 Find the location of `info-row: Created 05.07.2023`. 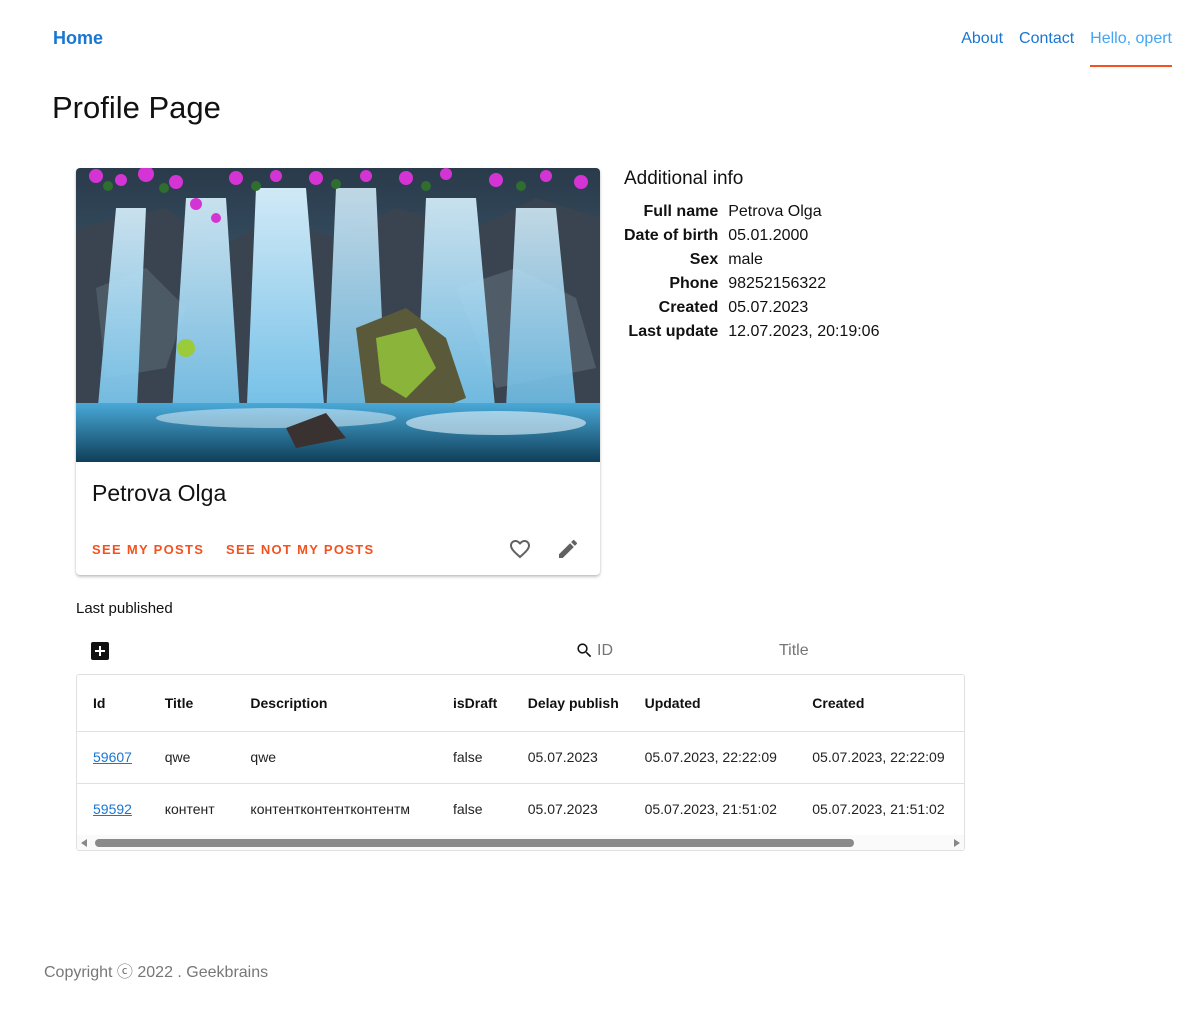

info-row: Created 05.07.2023 is located at coordinates (751, 308).